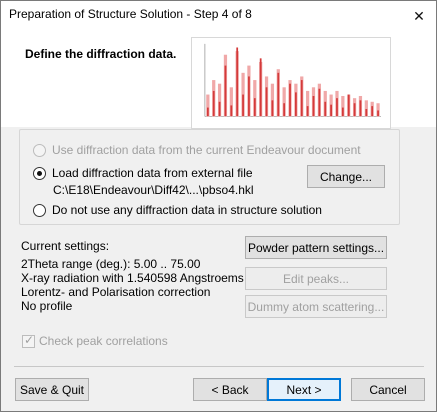 The height and width of the screenshot is (412, 437). I want to click on settings-line: Lorentz- and Polarisation correction, so click(116, 292).